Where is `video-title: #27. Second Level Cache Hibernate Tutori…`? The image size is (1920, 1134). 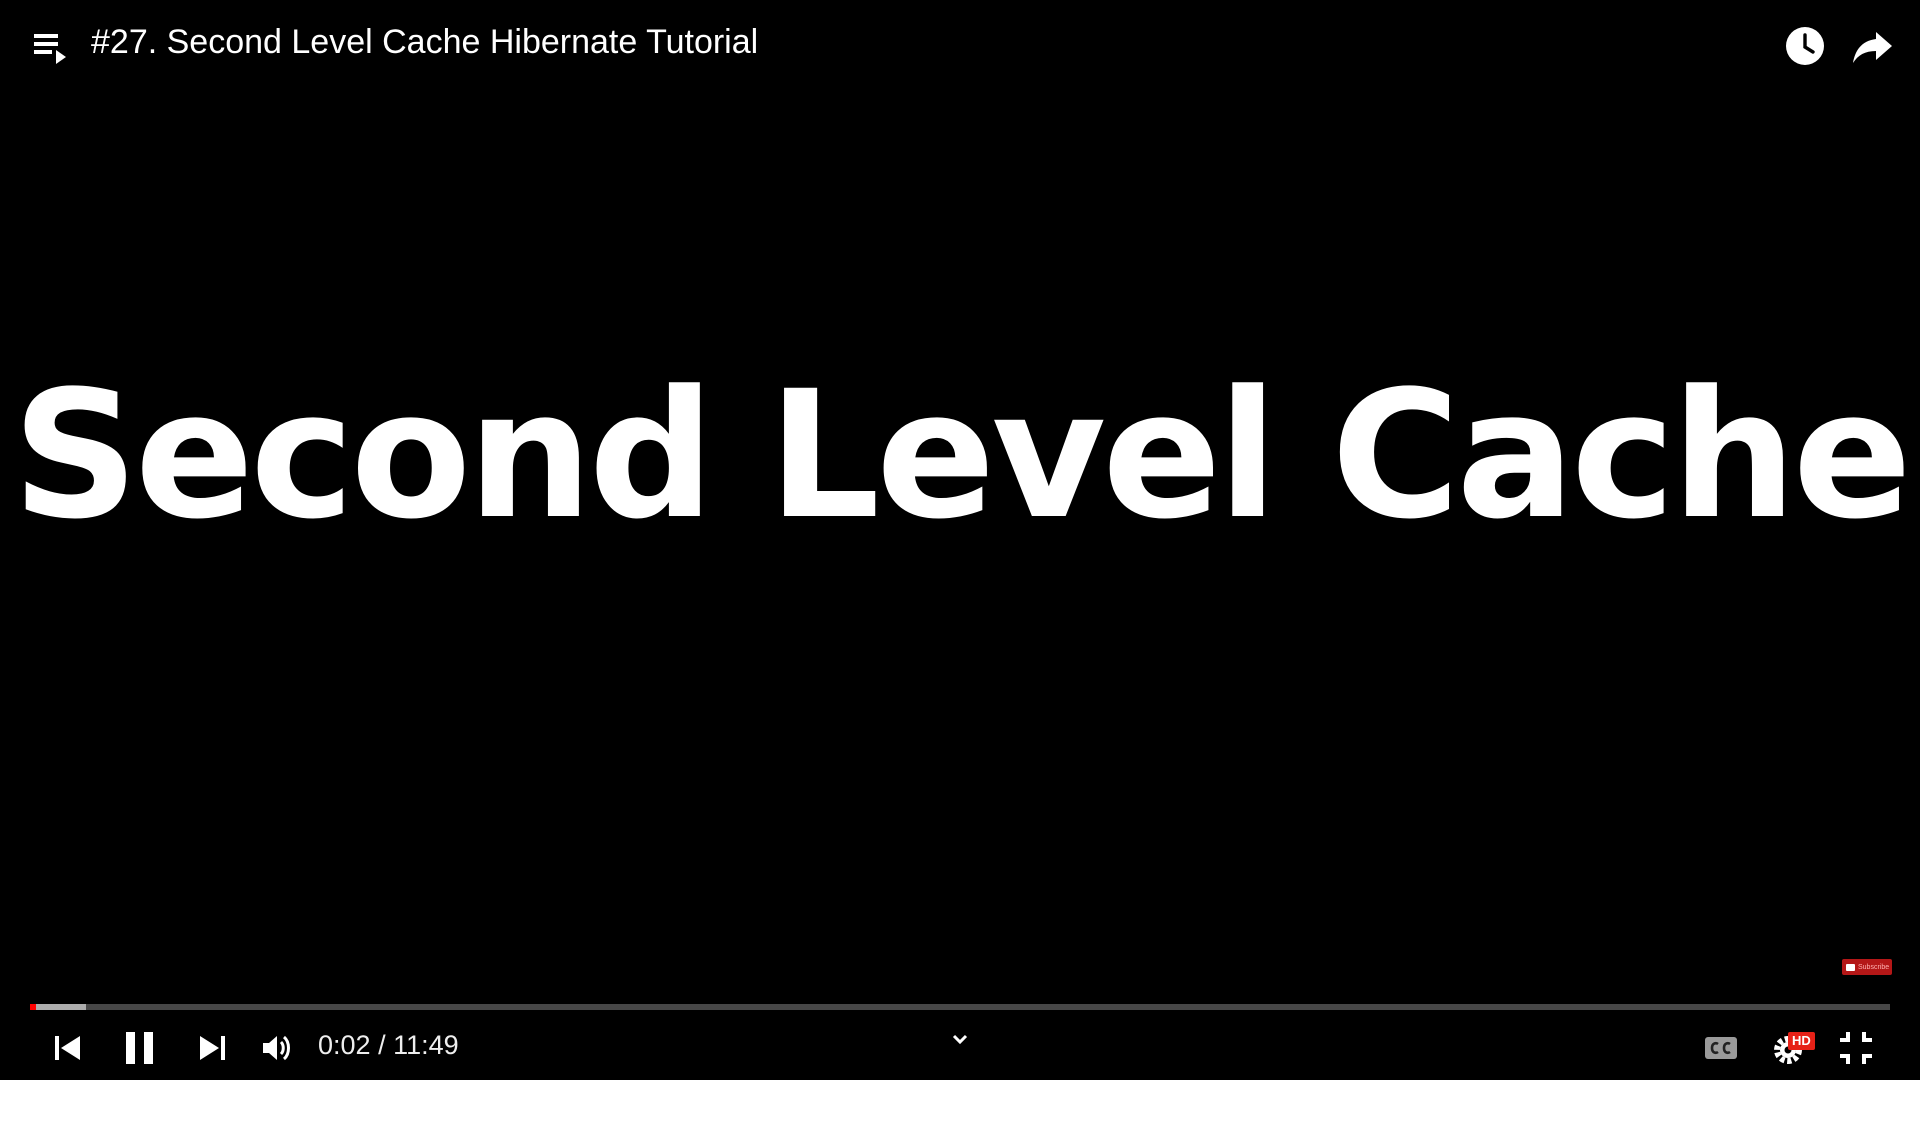
video-title: #27. Second Level Cache Hibernate Tutori… is located at coordinates (424, 42).